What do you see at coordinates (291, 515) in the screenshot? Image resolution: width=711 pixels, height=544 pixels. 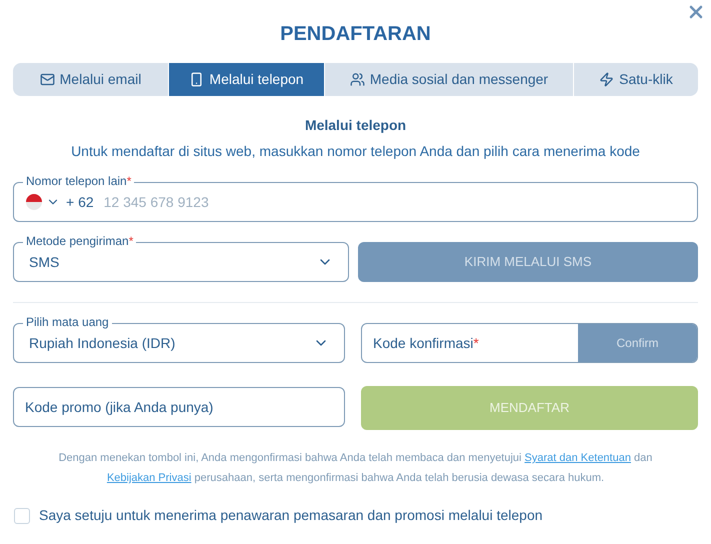 I see `checkbox-label: Saya setuju untuk menerima penawaran pemasaran dan promosi melalui telepon` at bounding box center [291, 515].